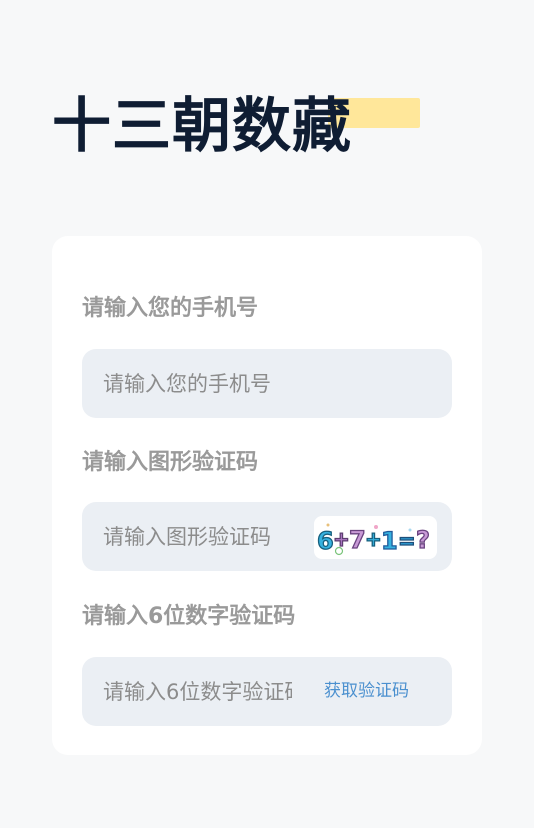  I want to click on svg-text: 1, so click(389, 541).